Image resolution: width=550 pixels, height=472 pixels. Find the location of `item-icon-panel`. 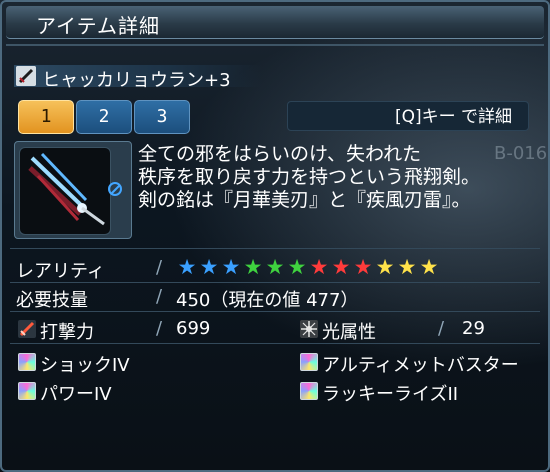

item-icon-panel is located at coordinates (65, 191).